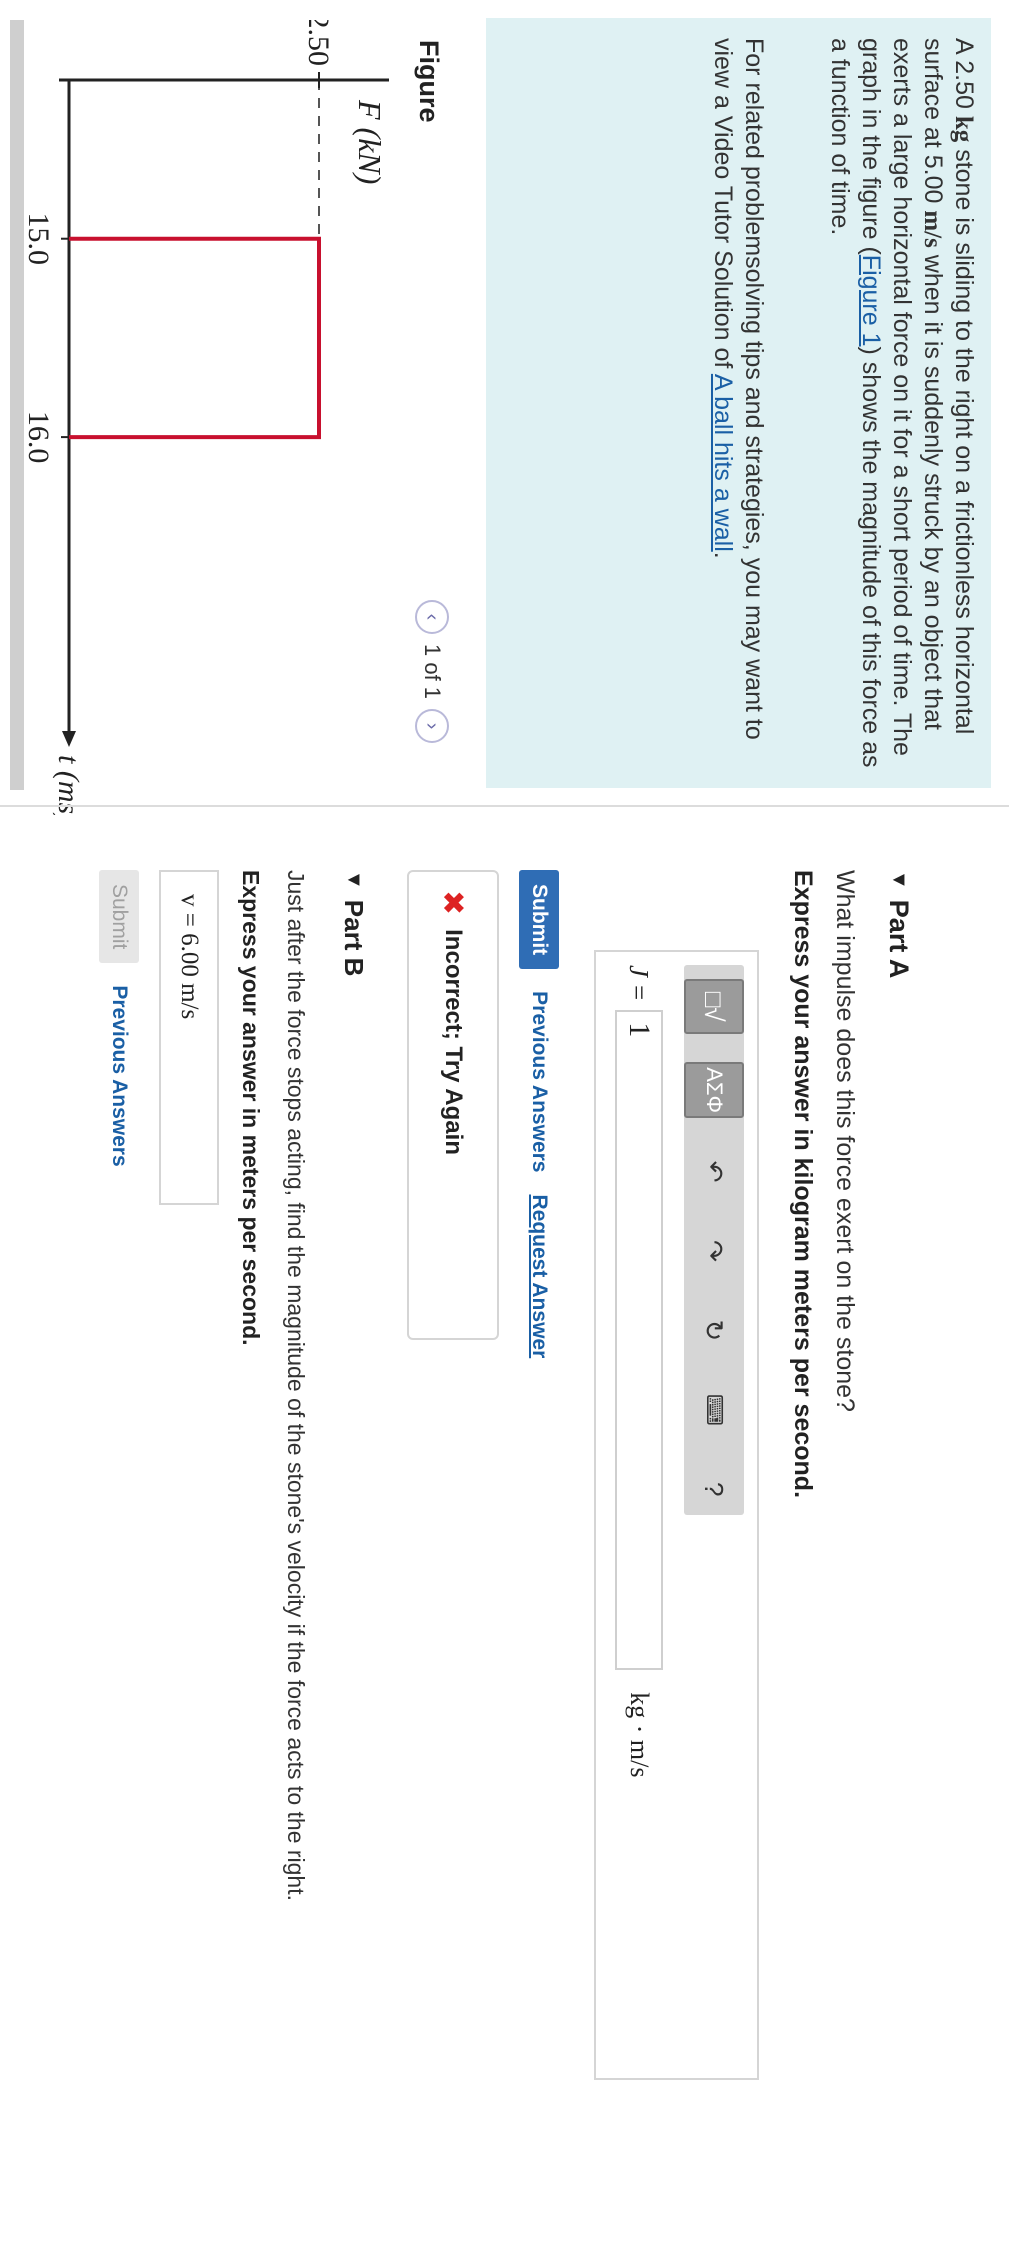 This screenshot has height=2249, width=1009. I want to click on redo-icon: ↷, so click(714, 1250).